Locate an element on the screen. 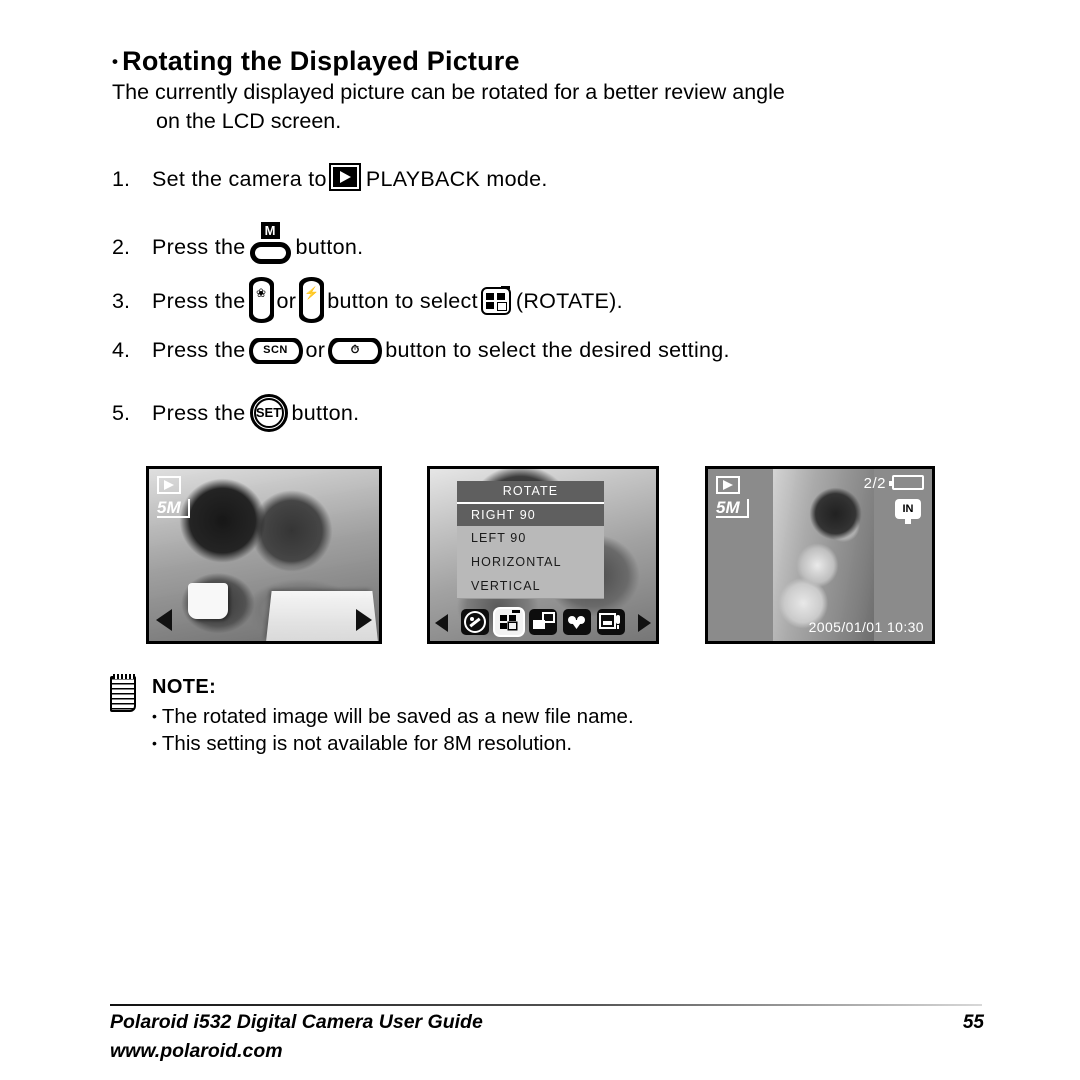 Image resolution: width=1080 pixels, height=1080 pixels. step-1: 1. Set the camera to PLAYBACK mode. is located at coordinates (330, 178).